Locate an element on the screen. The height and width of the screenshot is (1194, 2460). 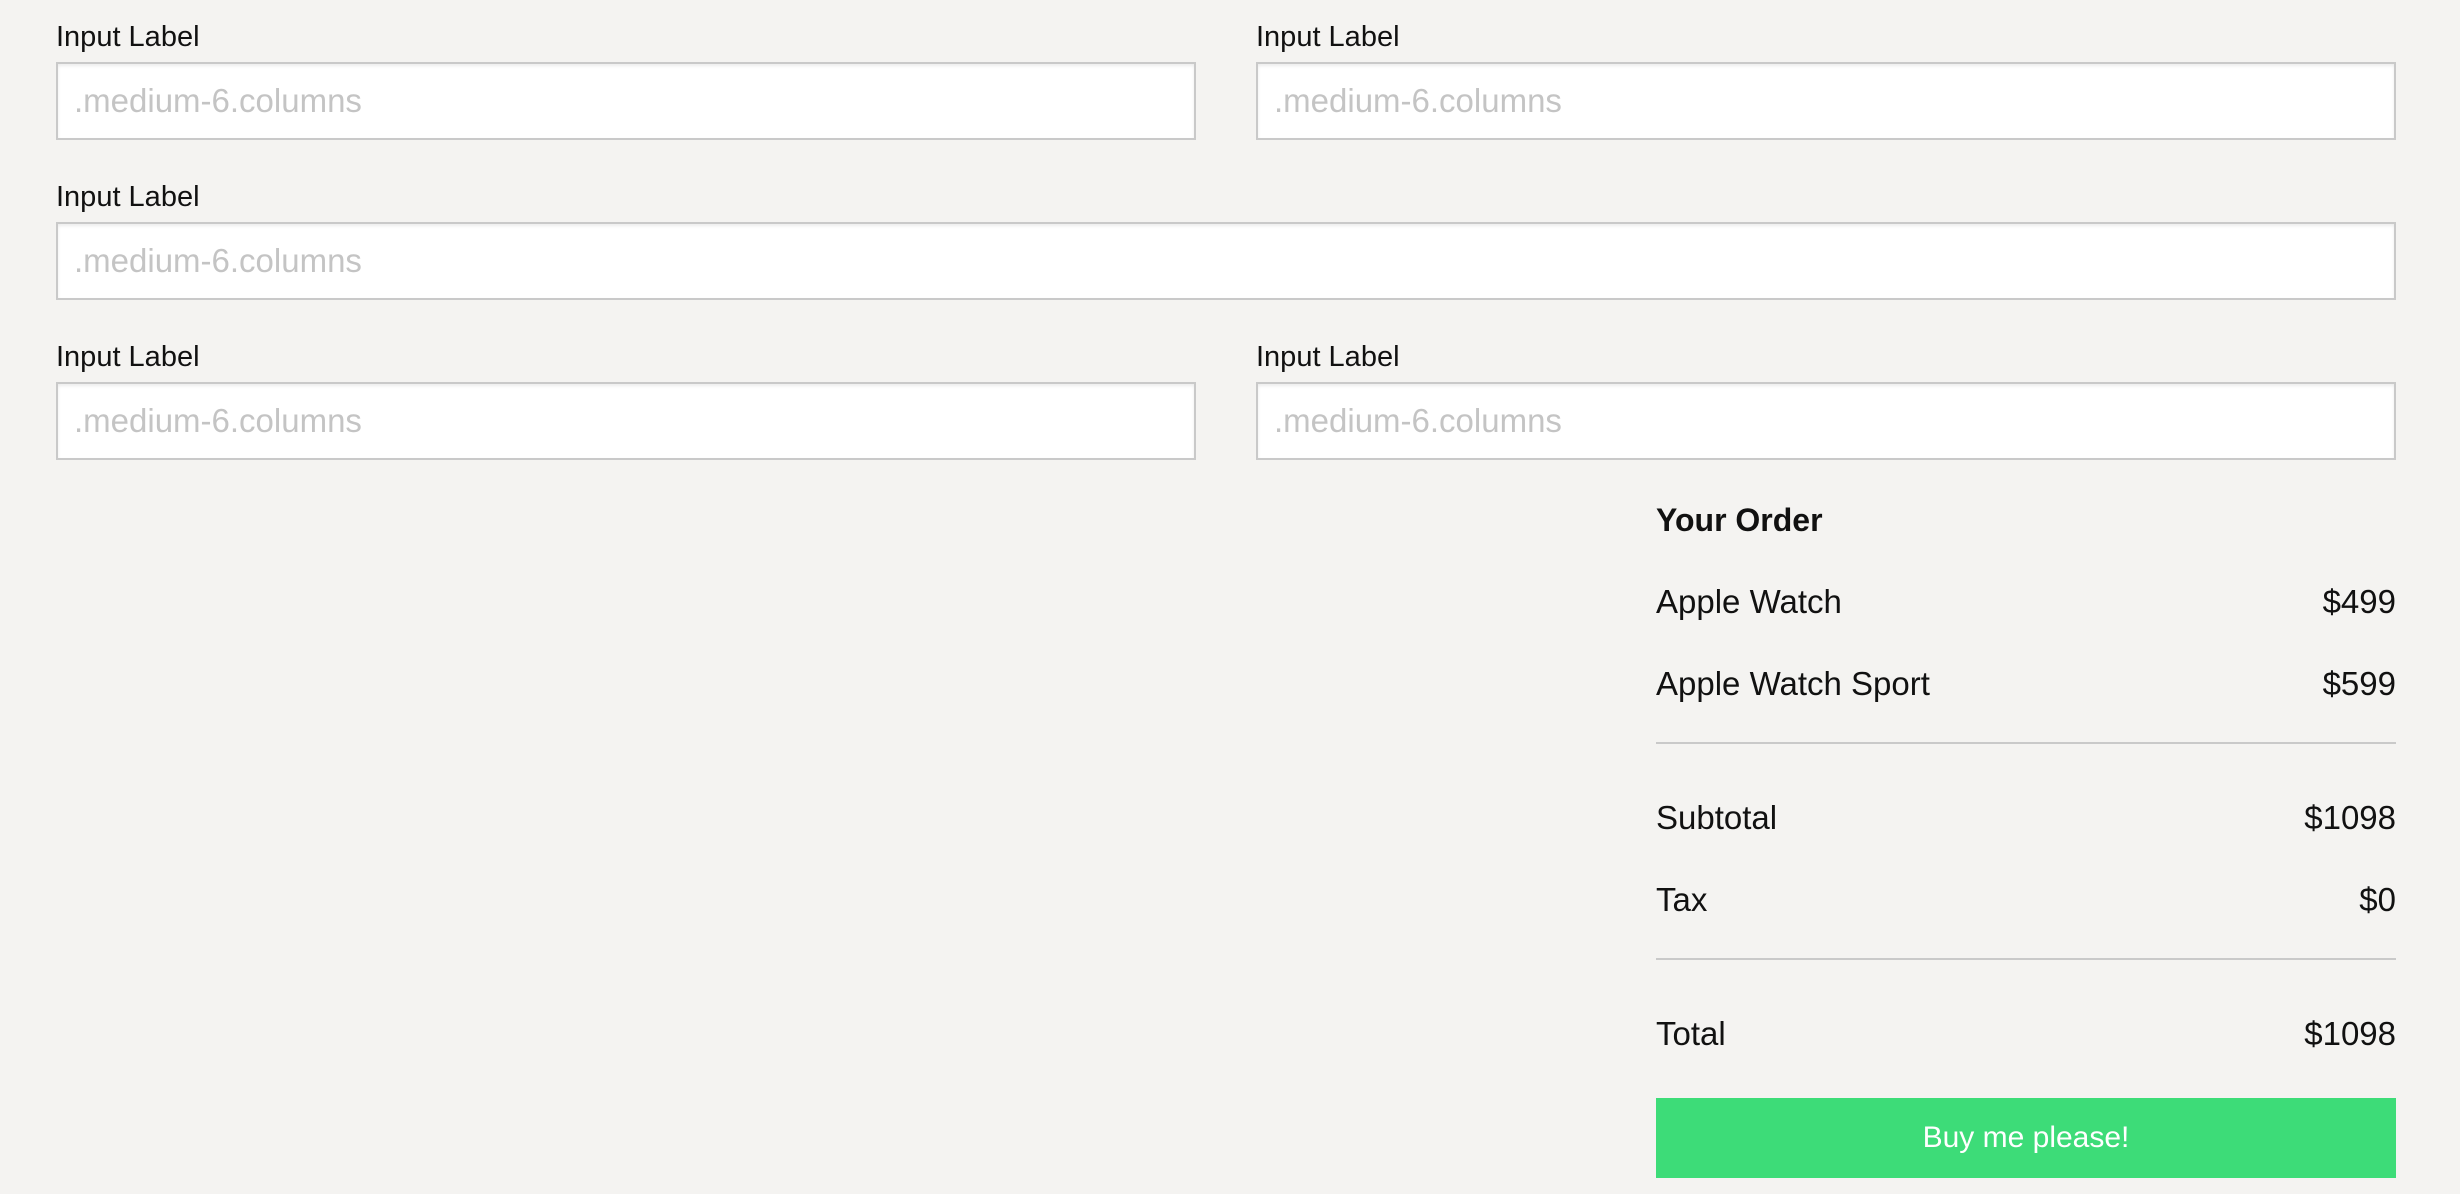
order-title: Your Order is located at coordinates (1739, 520).